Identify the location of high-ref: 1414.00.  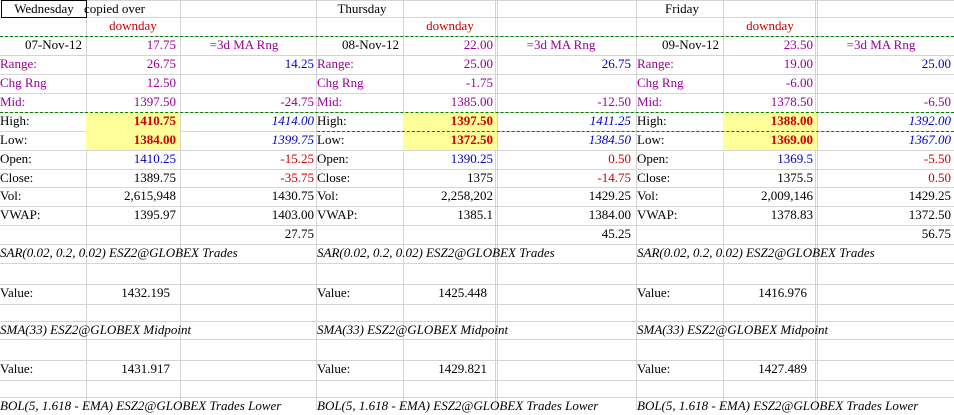
(247, 121).